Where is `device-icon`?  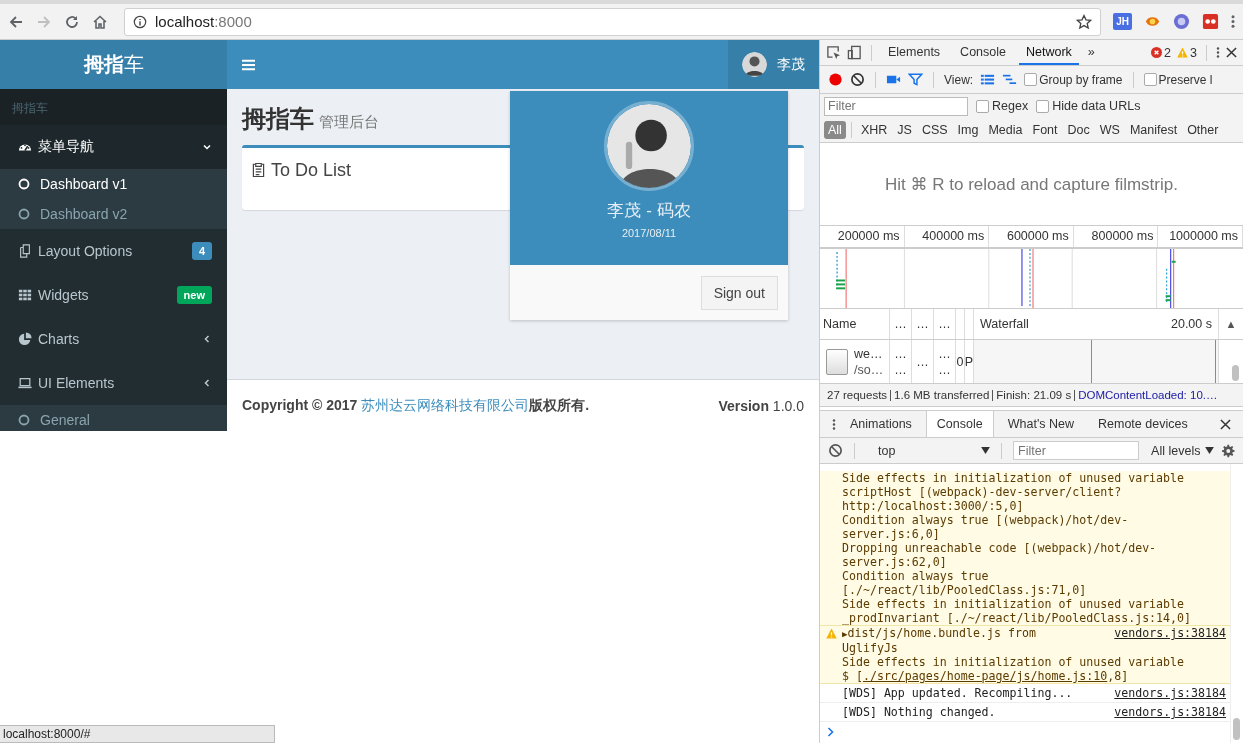
device-icon is located at coordinates (854, 52).